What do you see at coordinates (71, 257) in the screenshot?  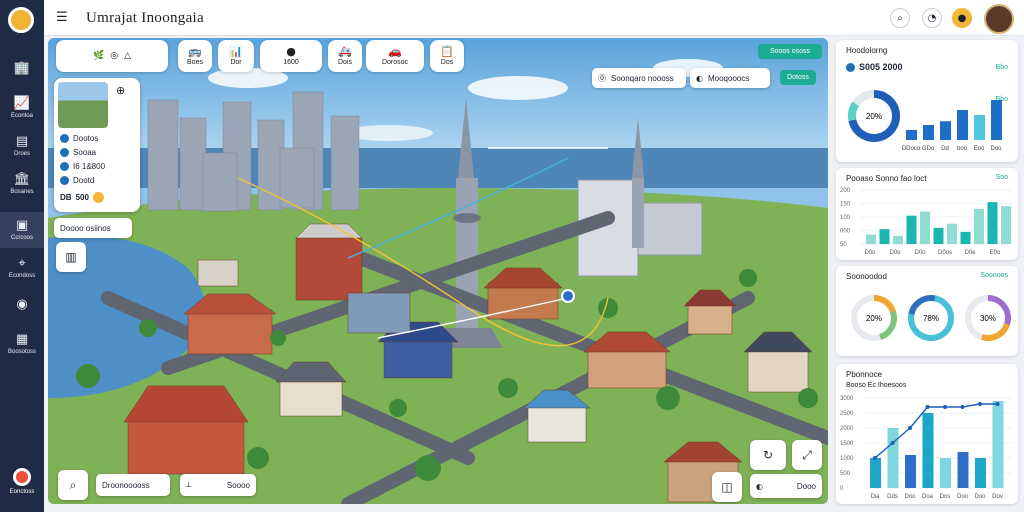 I see `layers-button: ▥` at bounding box center [71, 257].